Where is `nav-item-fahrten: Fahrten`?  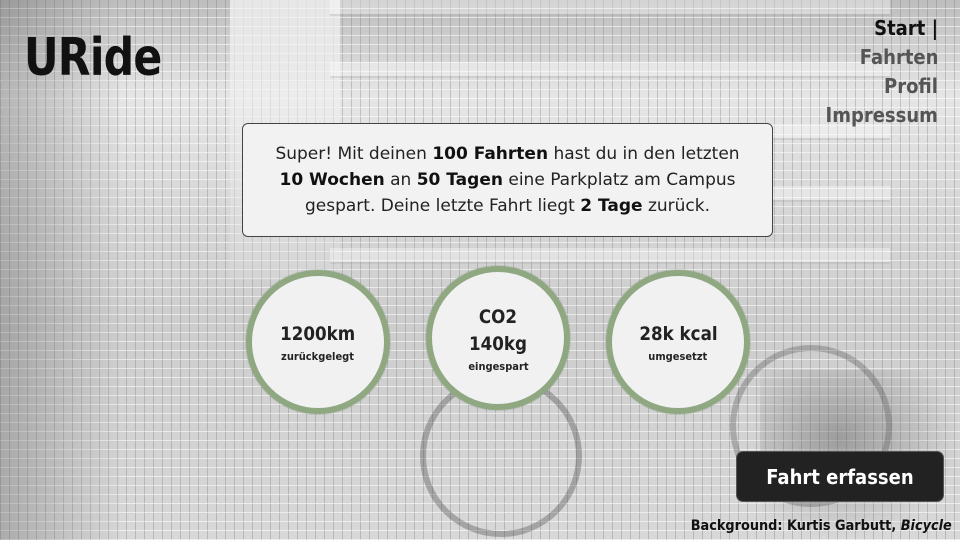 nav-item-fahrten: Fahrten is located at coordinates (898, 57).